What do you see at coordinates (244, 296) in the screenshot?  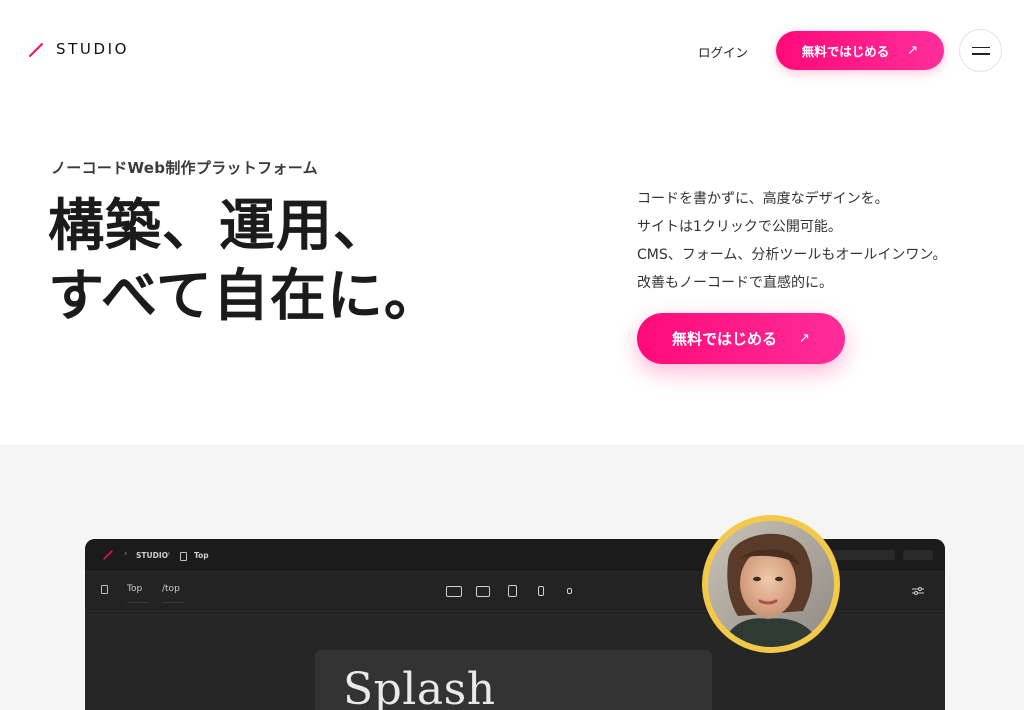 I see `headline-line: すべて自在に。` at bounding box center [244, 296].